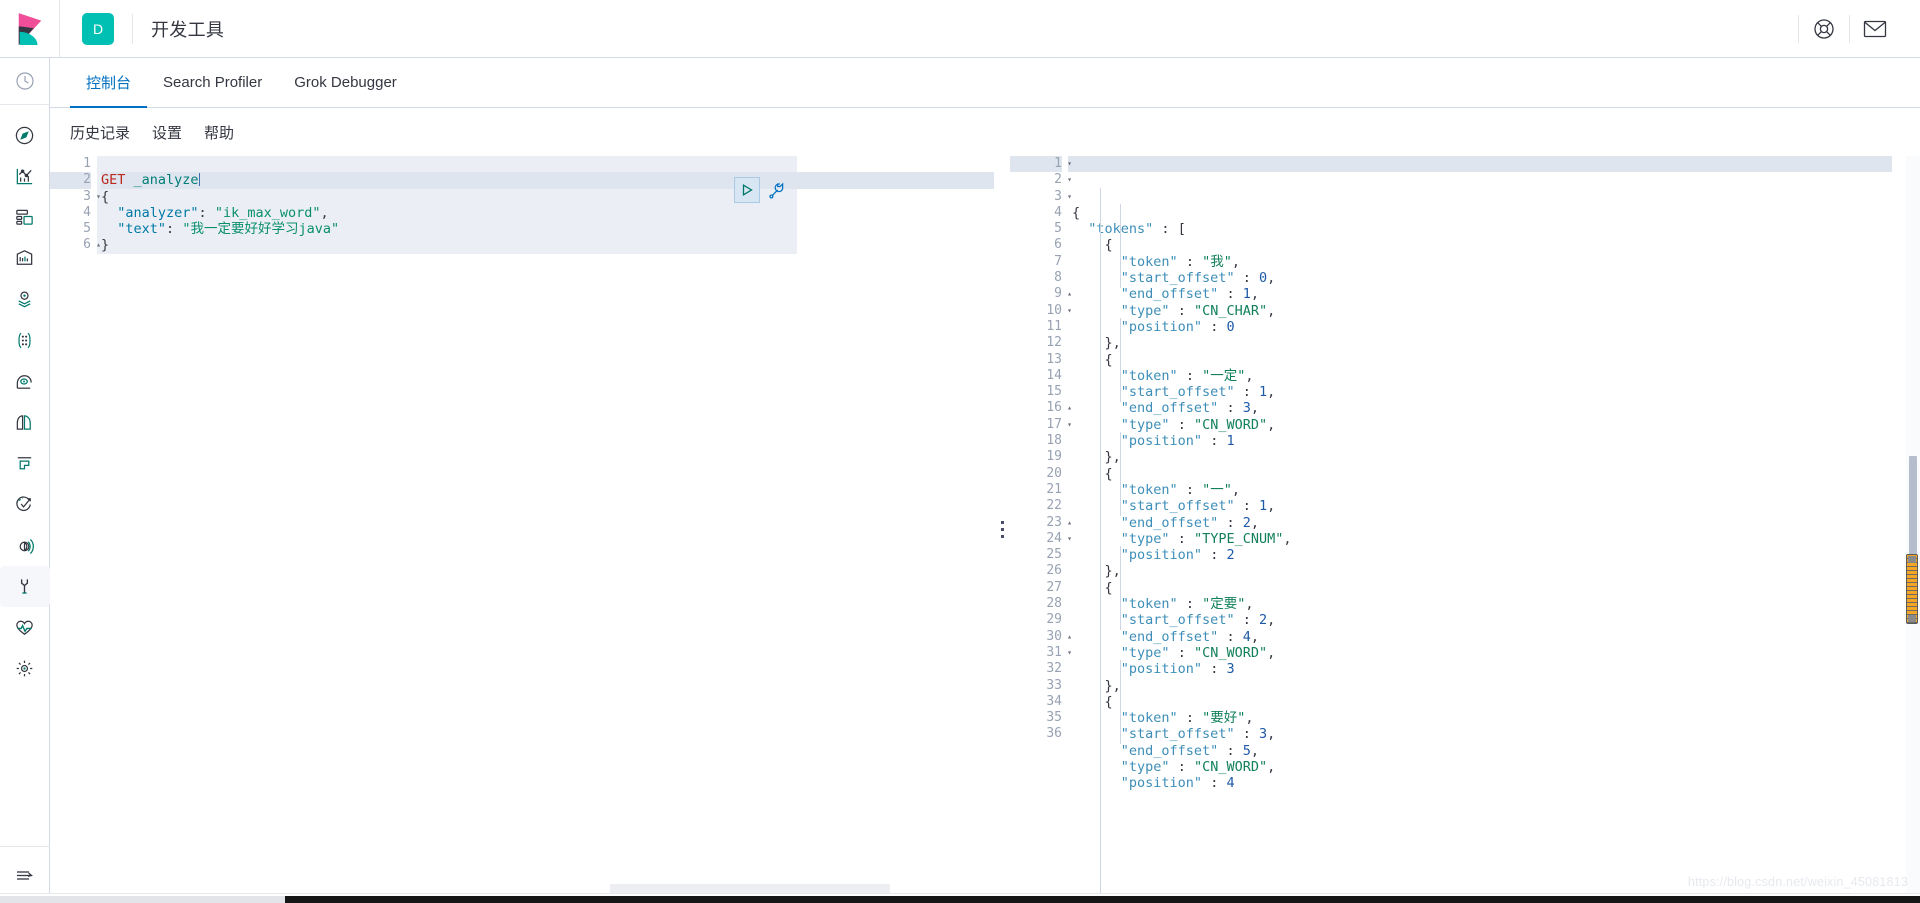  I want to click on dashboard-grid-icon, so click(24, 217).